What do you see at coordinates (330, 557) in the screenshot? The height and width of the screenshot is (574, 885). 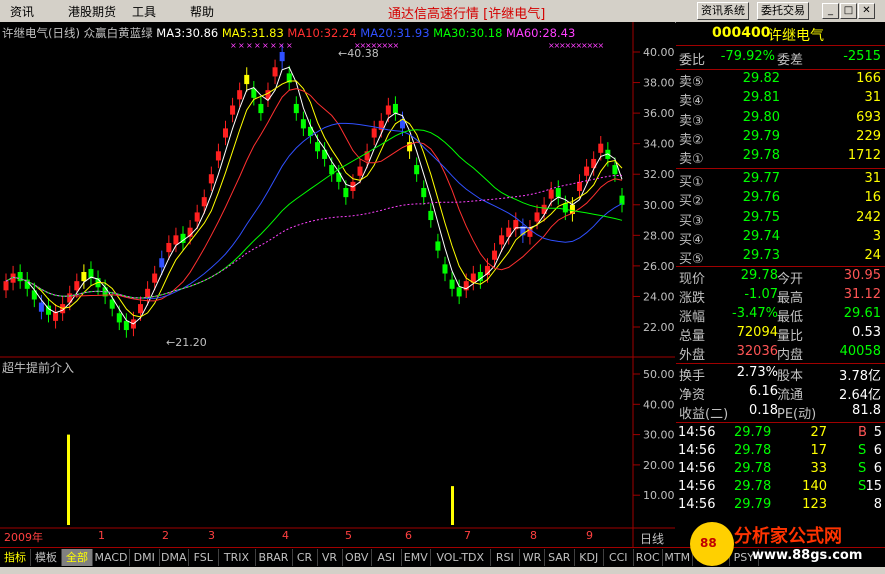 I see `tab-vr: VR` at bounding box center [330, 557].